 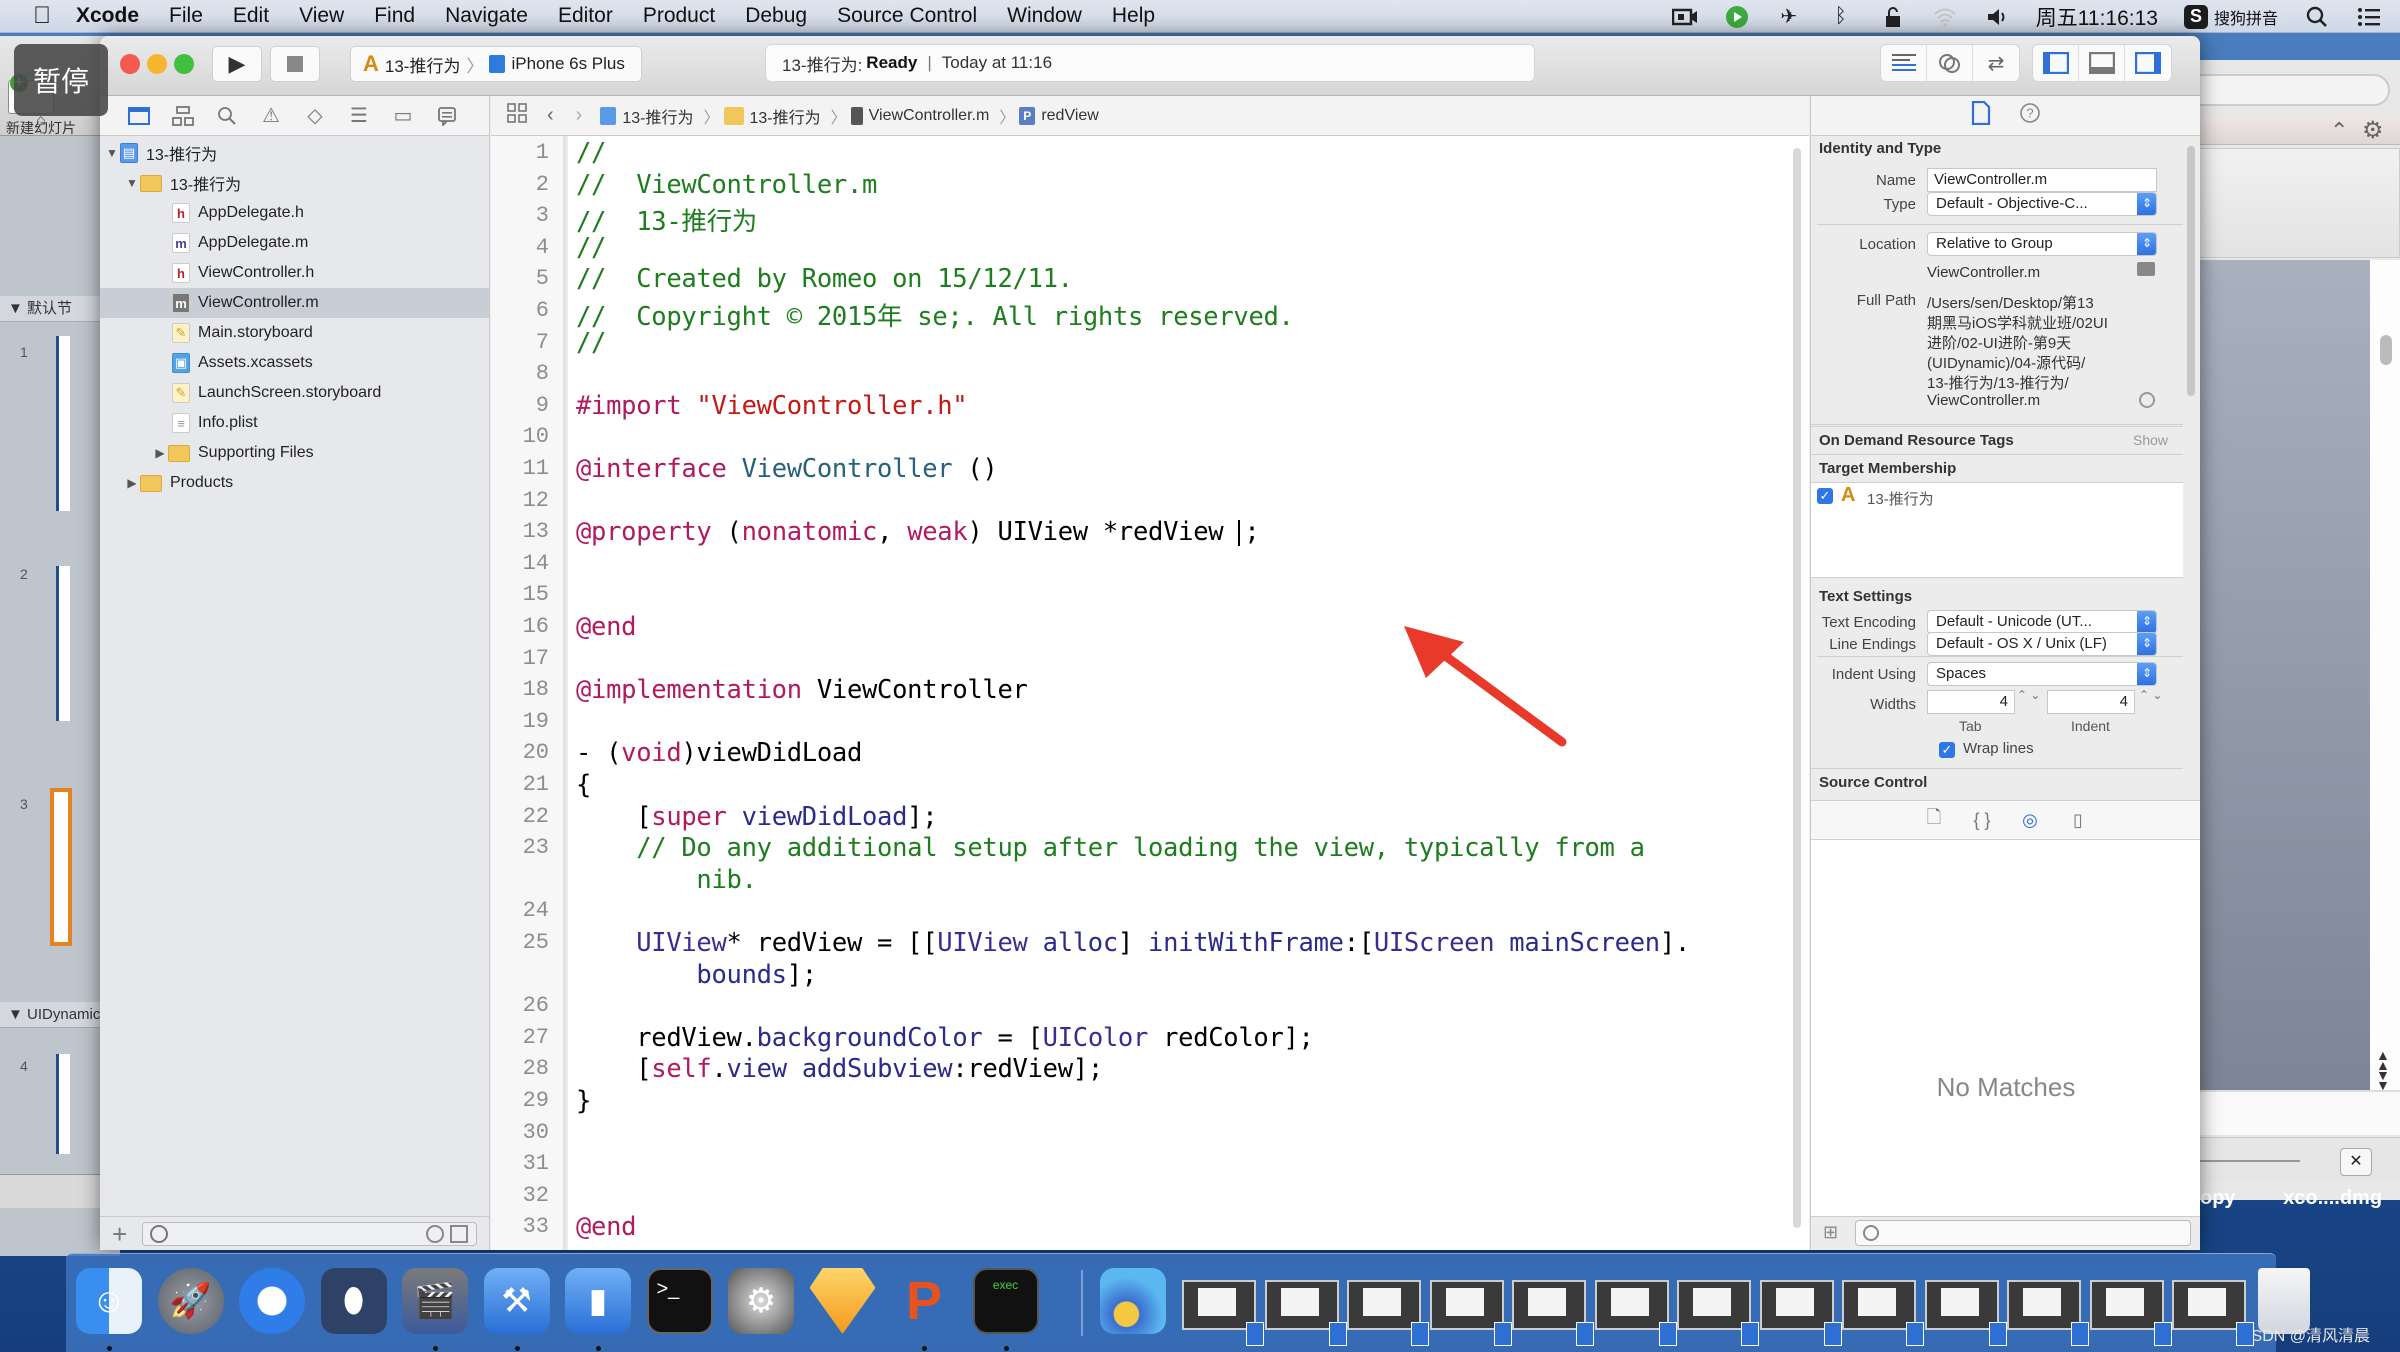 I want to click on close-window-button, so click(x=130, y=64).